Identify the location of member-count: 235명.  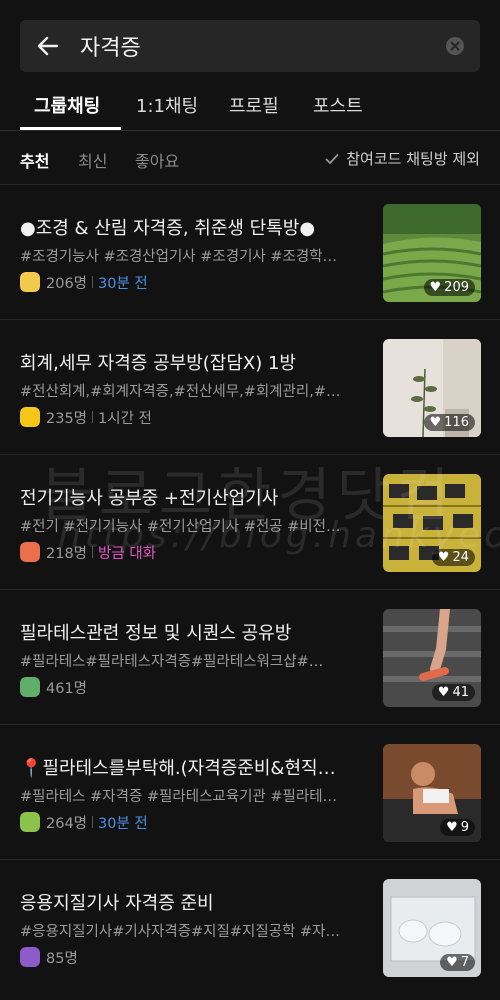
(67, 418).